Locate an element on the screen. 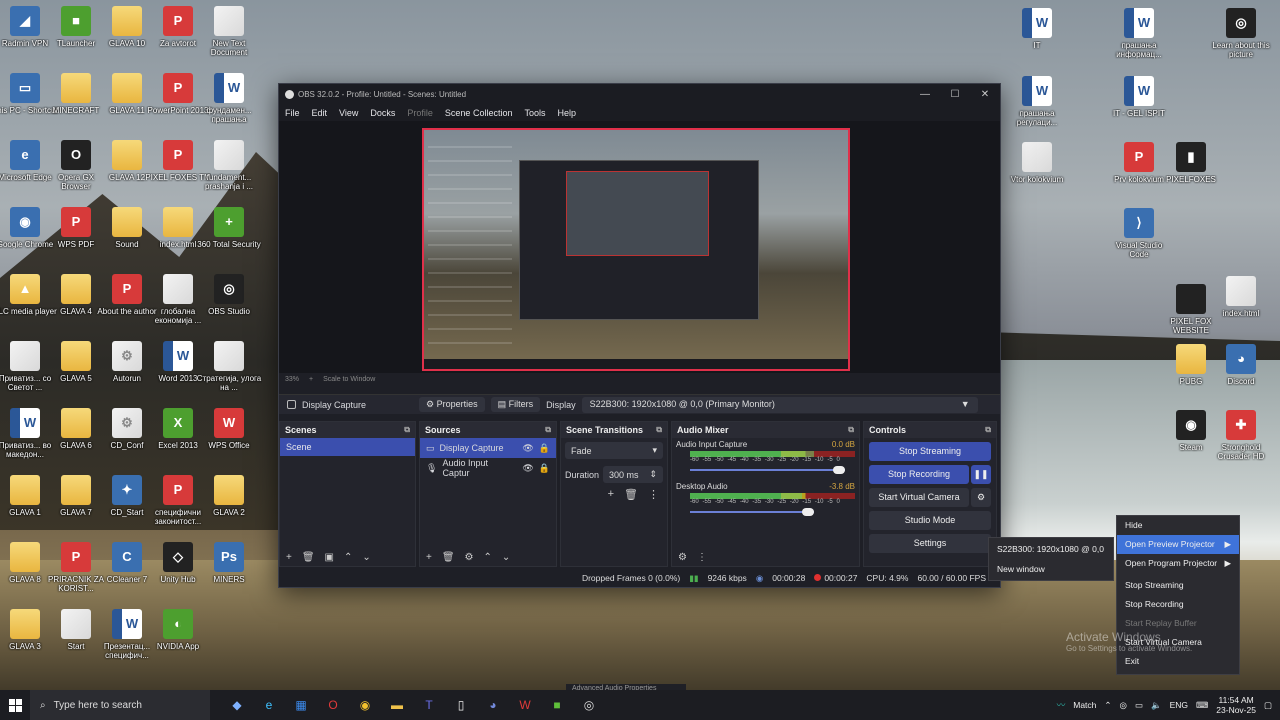 The image size is (1280, 720). obs-icon: ◎ is located at coordinates (589, 705).